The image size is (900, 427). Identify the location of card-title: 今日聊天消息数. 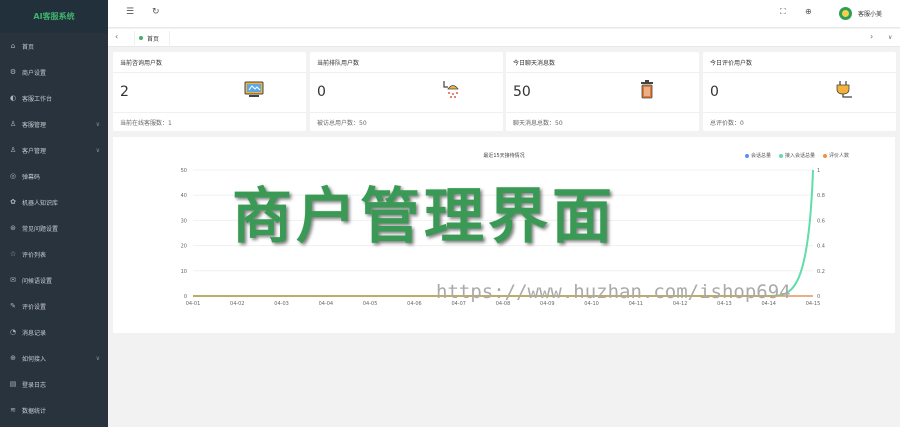
(534, 63).